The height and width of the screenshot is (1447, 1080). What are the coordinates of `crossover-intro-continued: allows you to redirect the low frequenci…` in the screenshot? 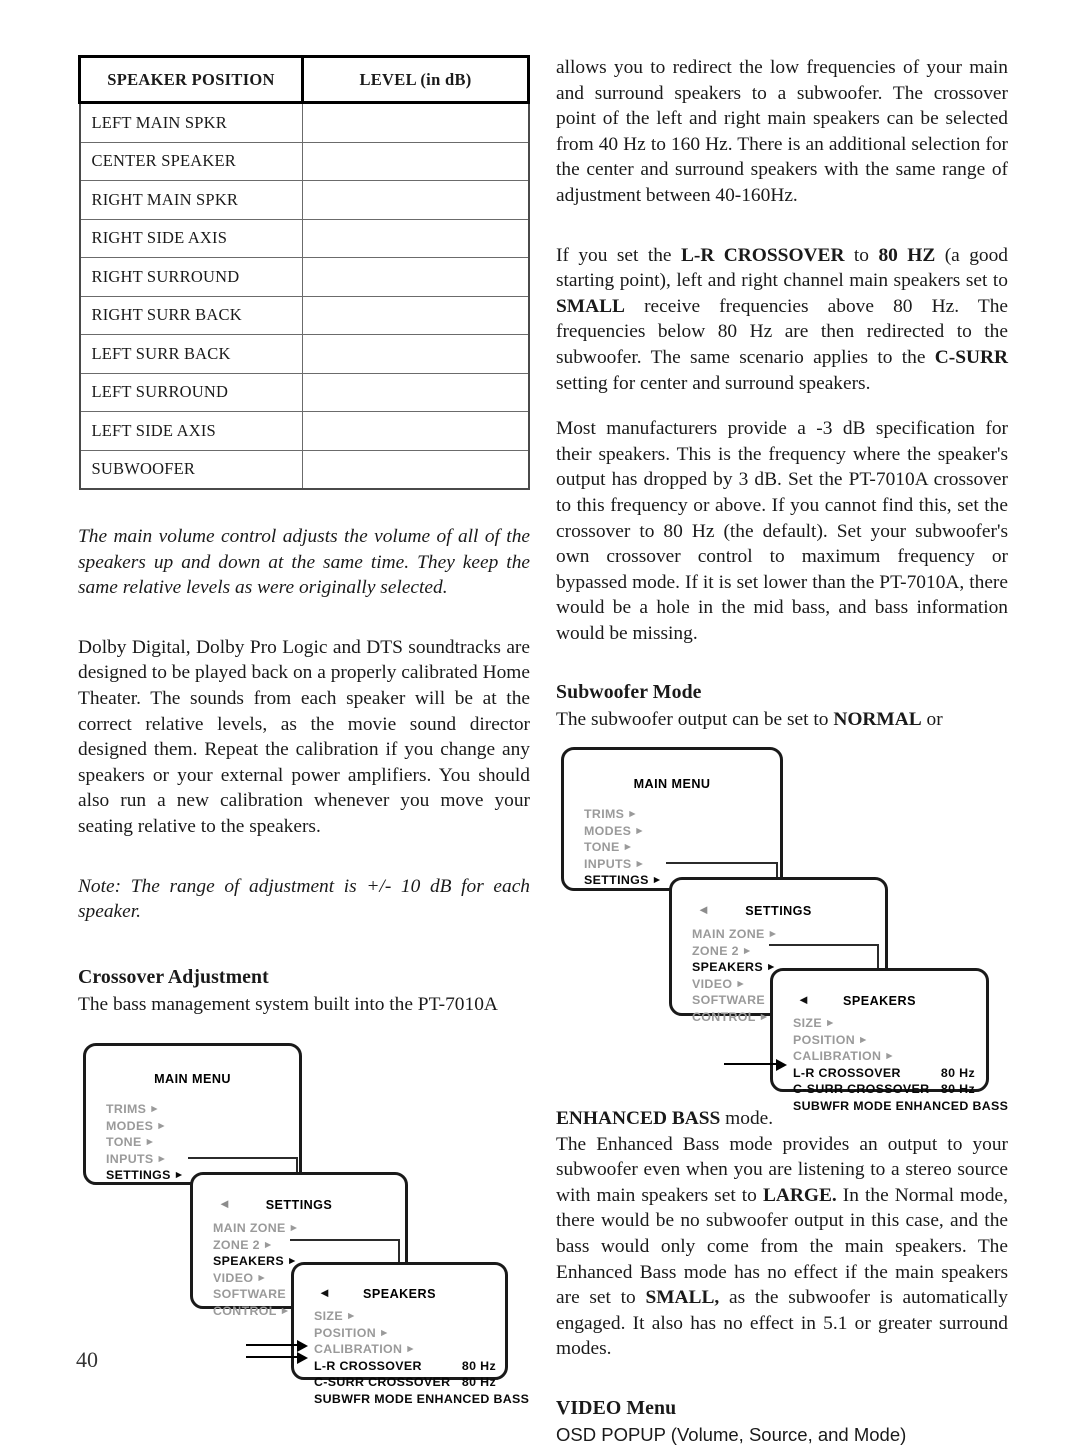 It's located at (782, 131).